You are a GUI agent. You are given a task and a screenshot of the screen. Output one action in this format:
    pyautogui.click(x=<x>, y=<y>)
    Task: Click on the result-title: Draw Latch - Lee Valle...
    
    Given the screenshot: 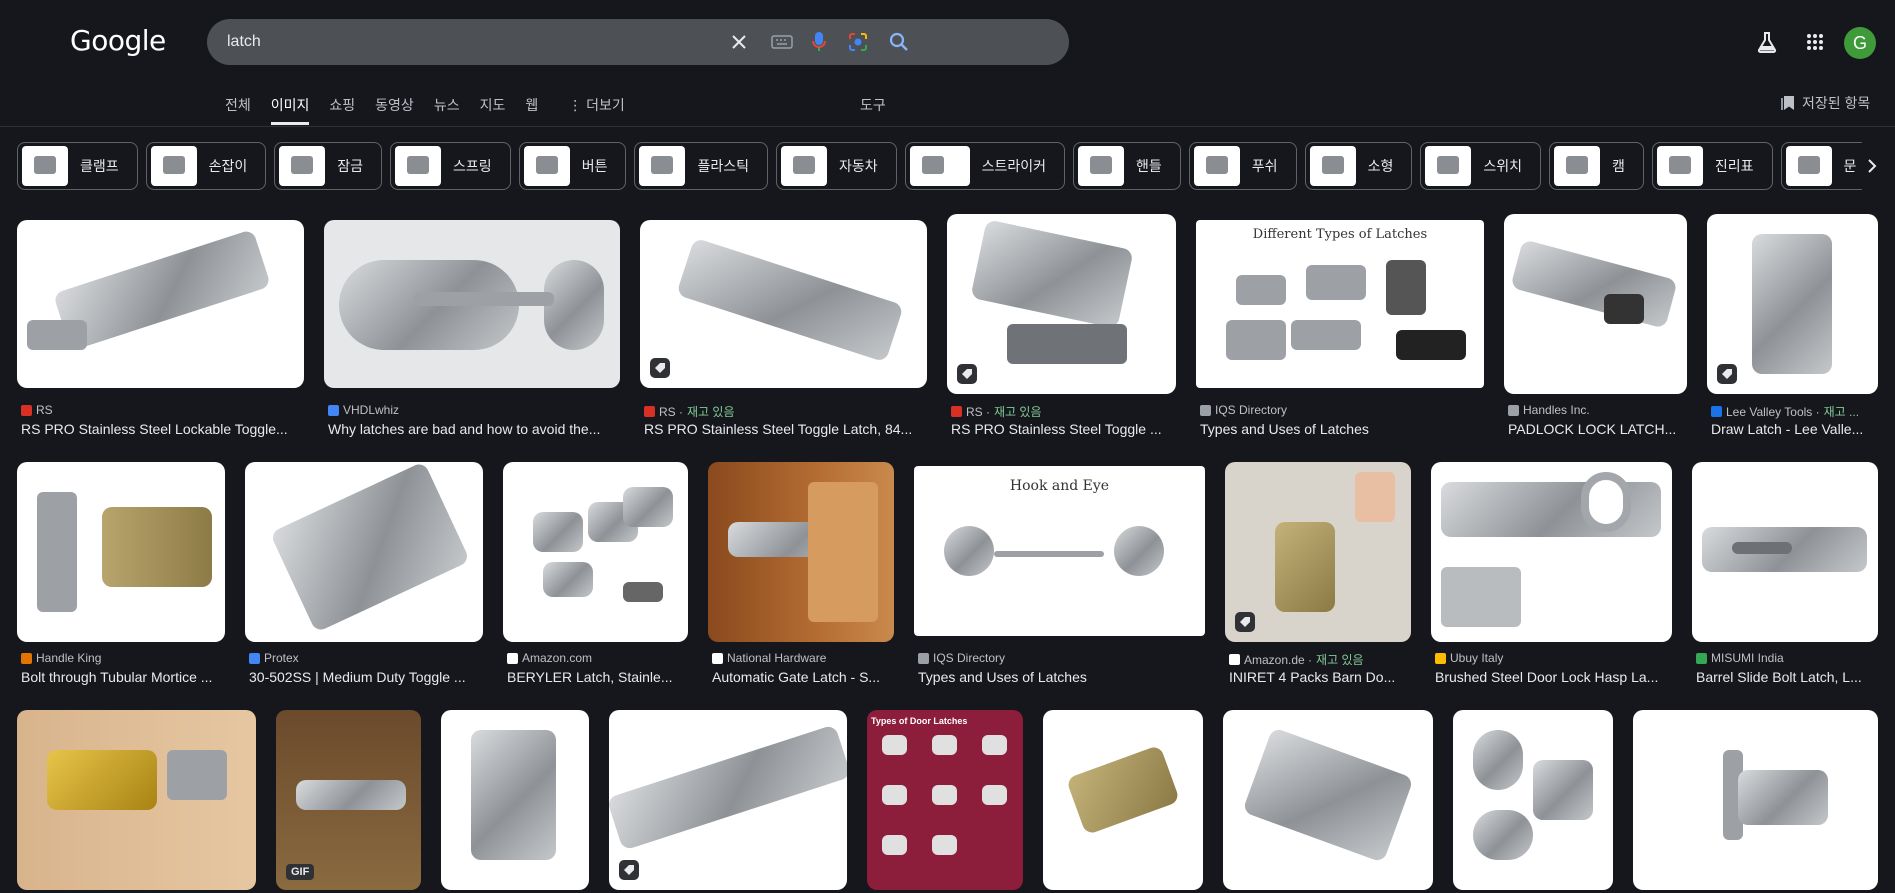 What is the action you would take?
    pyautogui.click(x=1796, y=429)
    